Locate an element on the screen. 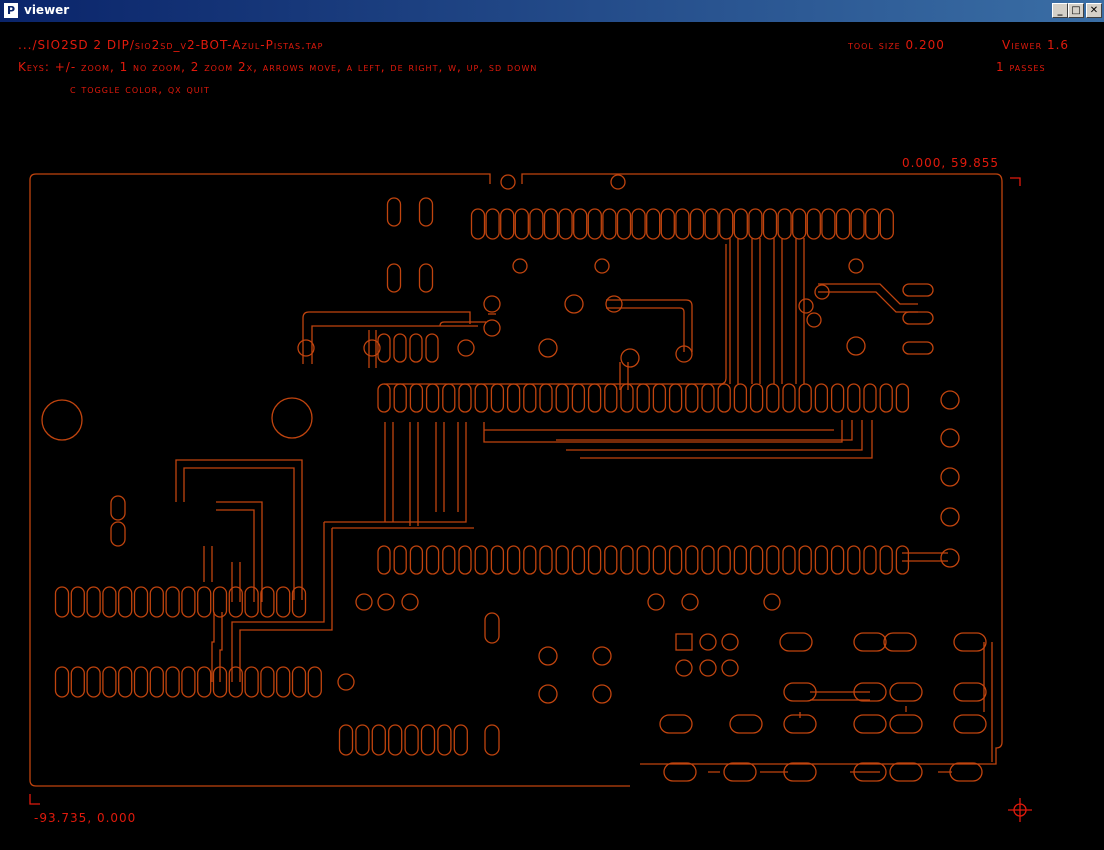 The height and width of the screenshot is (850, 1104). close-button: ✕ is located at coordinates (1094, 10).